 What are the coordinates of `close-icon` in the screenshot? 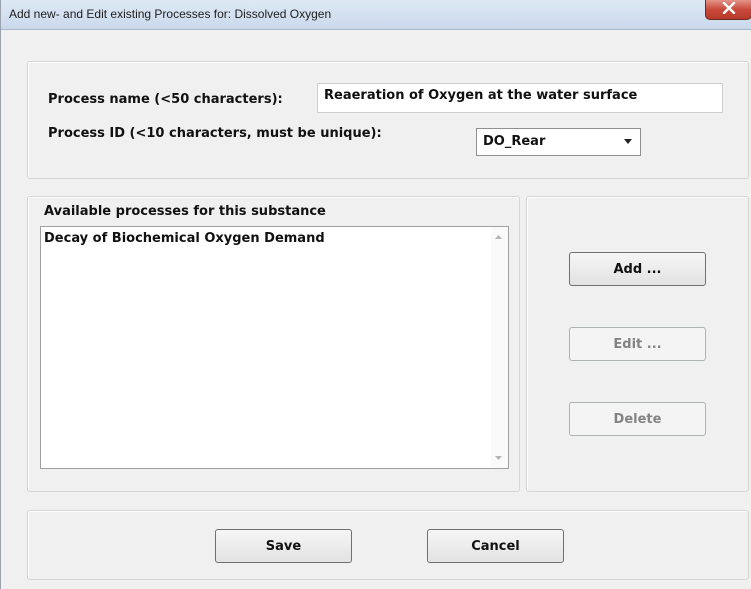 It's located at (729, 8).